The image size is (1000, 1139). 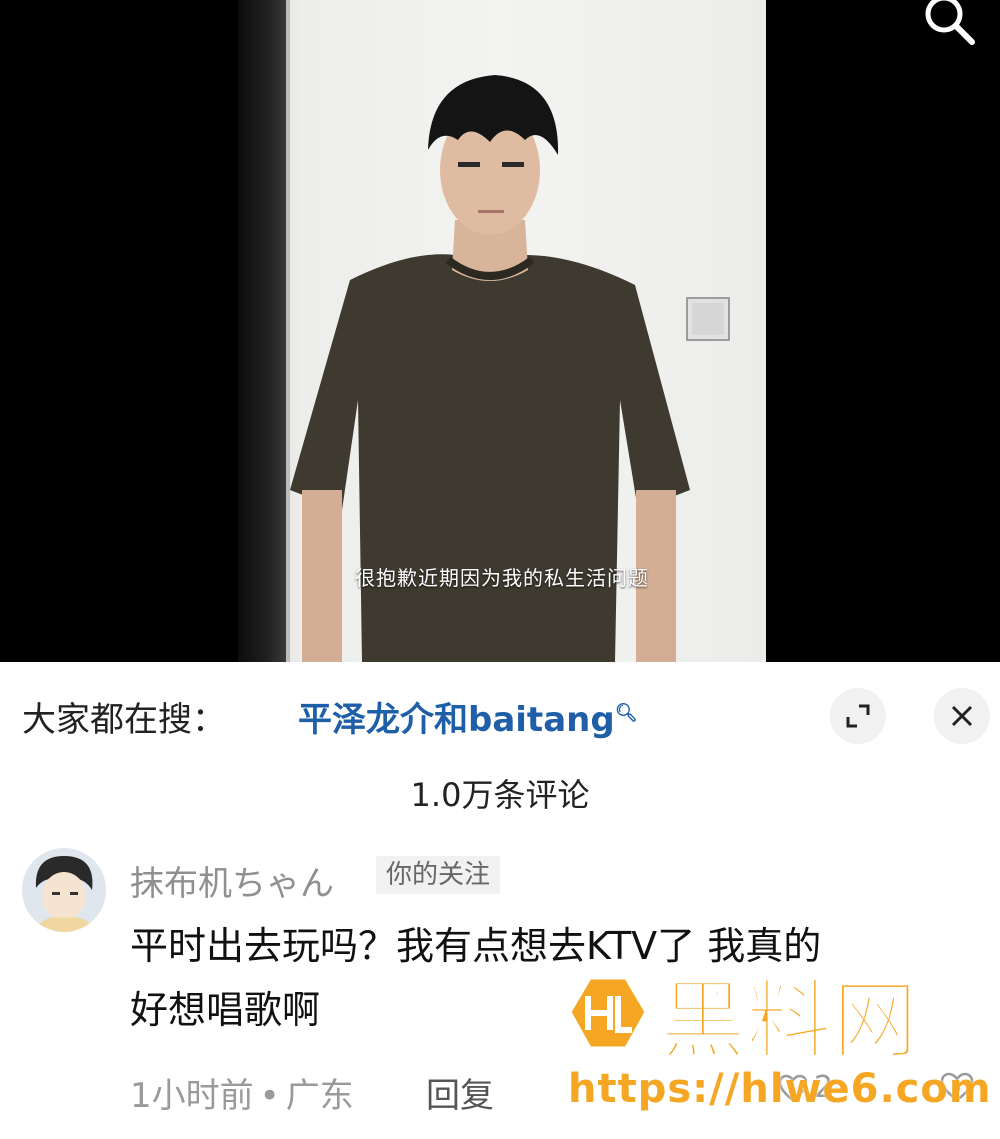 I want to click on search-icon: 🔍︎, so click(x=626, y=713).